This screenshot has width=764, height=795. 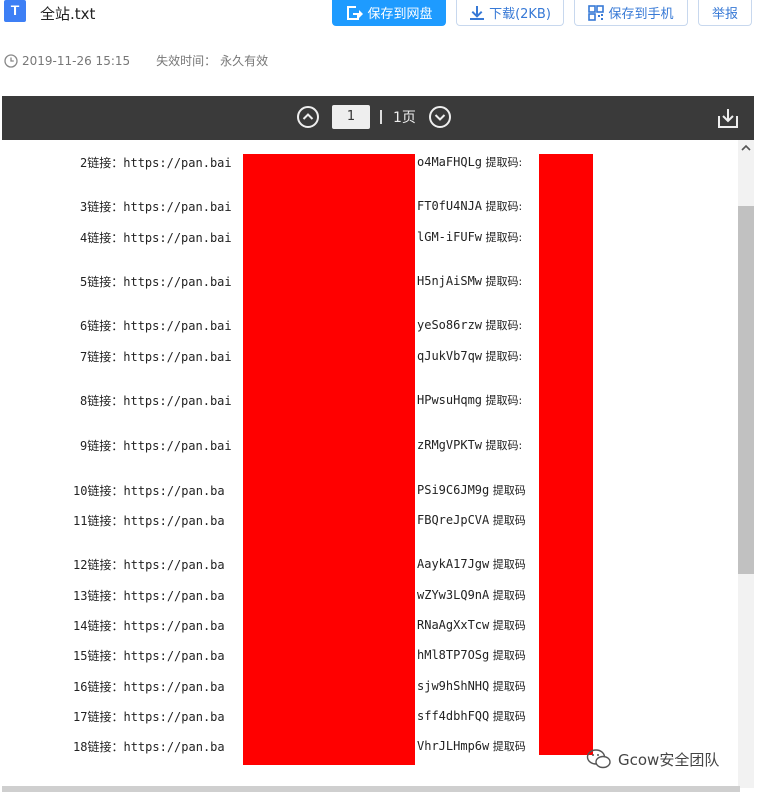 I want to click on file-meta: 2019-11-26 15:15 失效时间： 永久有效, so click(x=136, y=60).